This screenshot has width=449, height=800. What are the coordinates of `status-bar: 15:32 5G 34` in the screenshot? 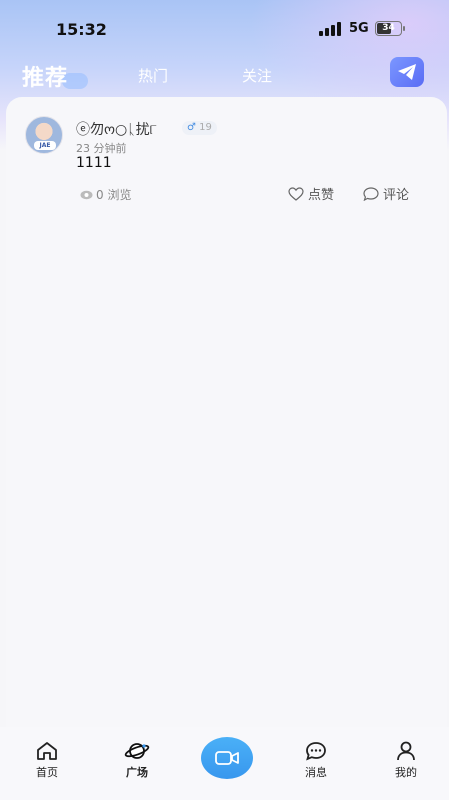 It's located at (224, 29).